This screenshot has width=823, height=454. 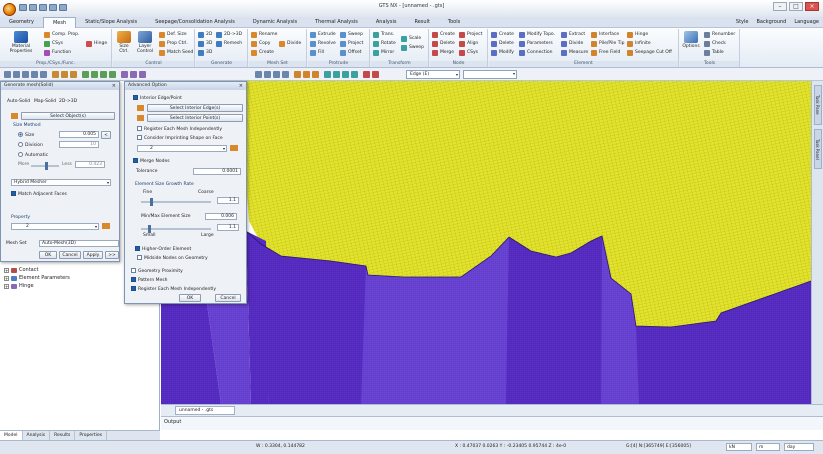 What do you see at coordinates (818, 149) in the screenshot?
I see `task-panel-tab: Task Panel` at bounding box center [818, 149].